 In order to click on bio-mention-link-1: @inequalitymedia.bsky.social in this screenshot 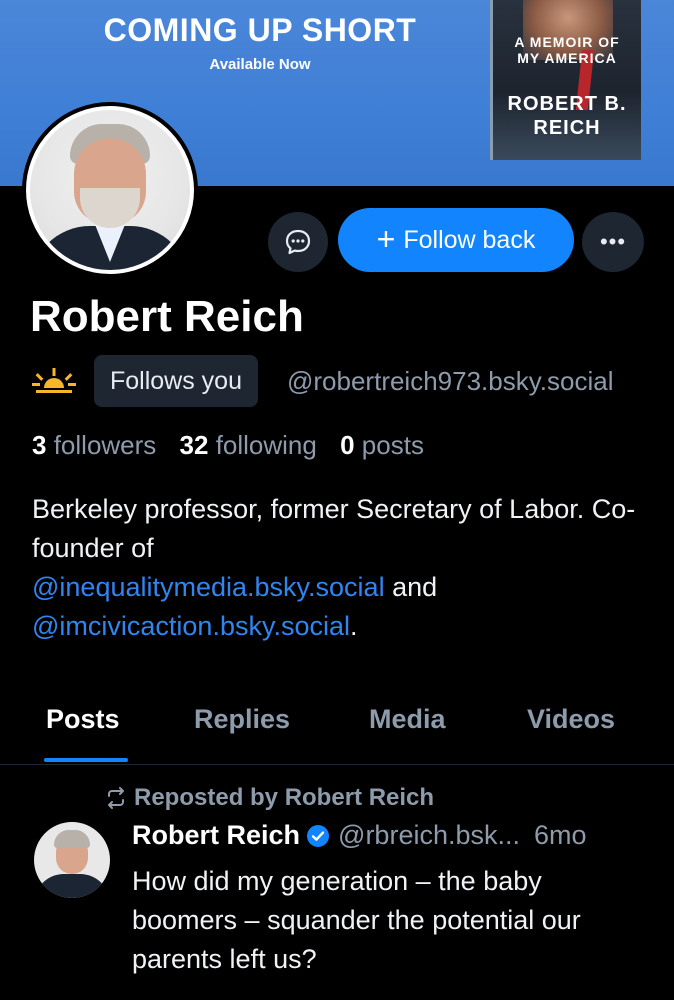, I will do `click(208, 587)`.